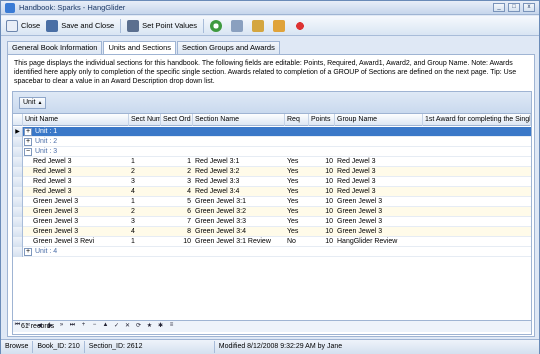 This screenshot has height=354, width=540. Describe the element at coordinates (301, 26) in the screenshot. I see `pin-button` at that location.